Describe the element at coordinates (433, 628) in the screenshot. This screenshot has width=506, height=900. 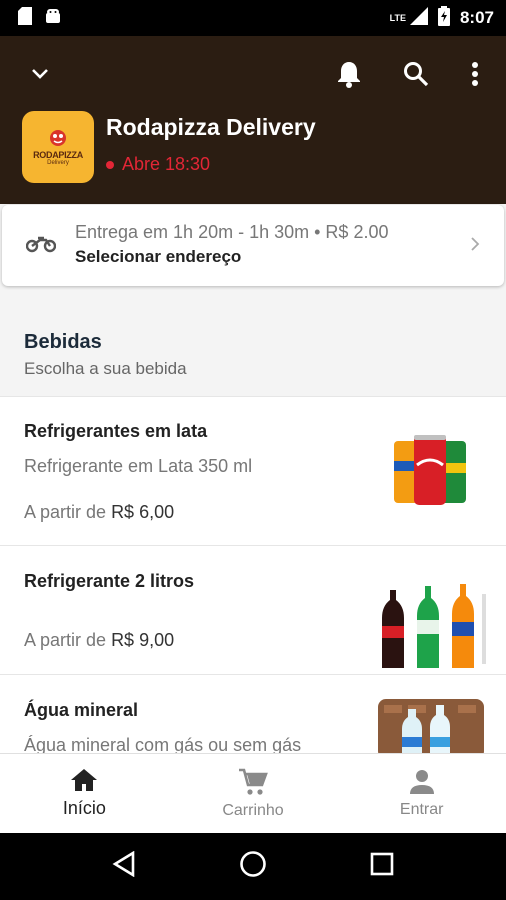
I see `soda-bottles-image` at that location.